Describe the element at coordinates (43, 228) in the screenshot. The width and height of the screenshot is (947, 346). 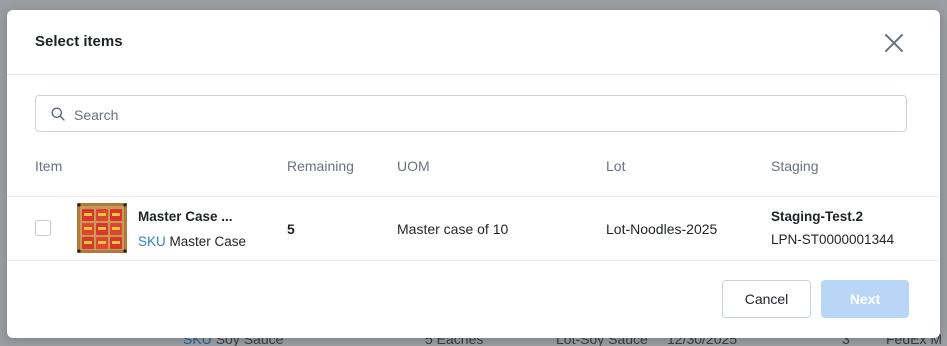
I see `row-checkbox` at that location.